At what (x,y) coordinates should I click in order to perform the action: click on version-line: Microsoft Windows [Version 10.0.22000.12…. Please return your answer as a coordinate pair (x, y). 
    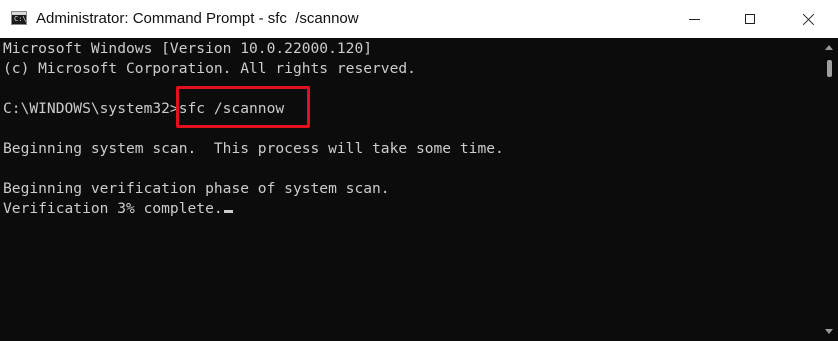
    Looking at the image, I should click on (188, 48).